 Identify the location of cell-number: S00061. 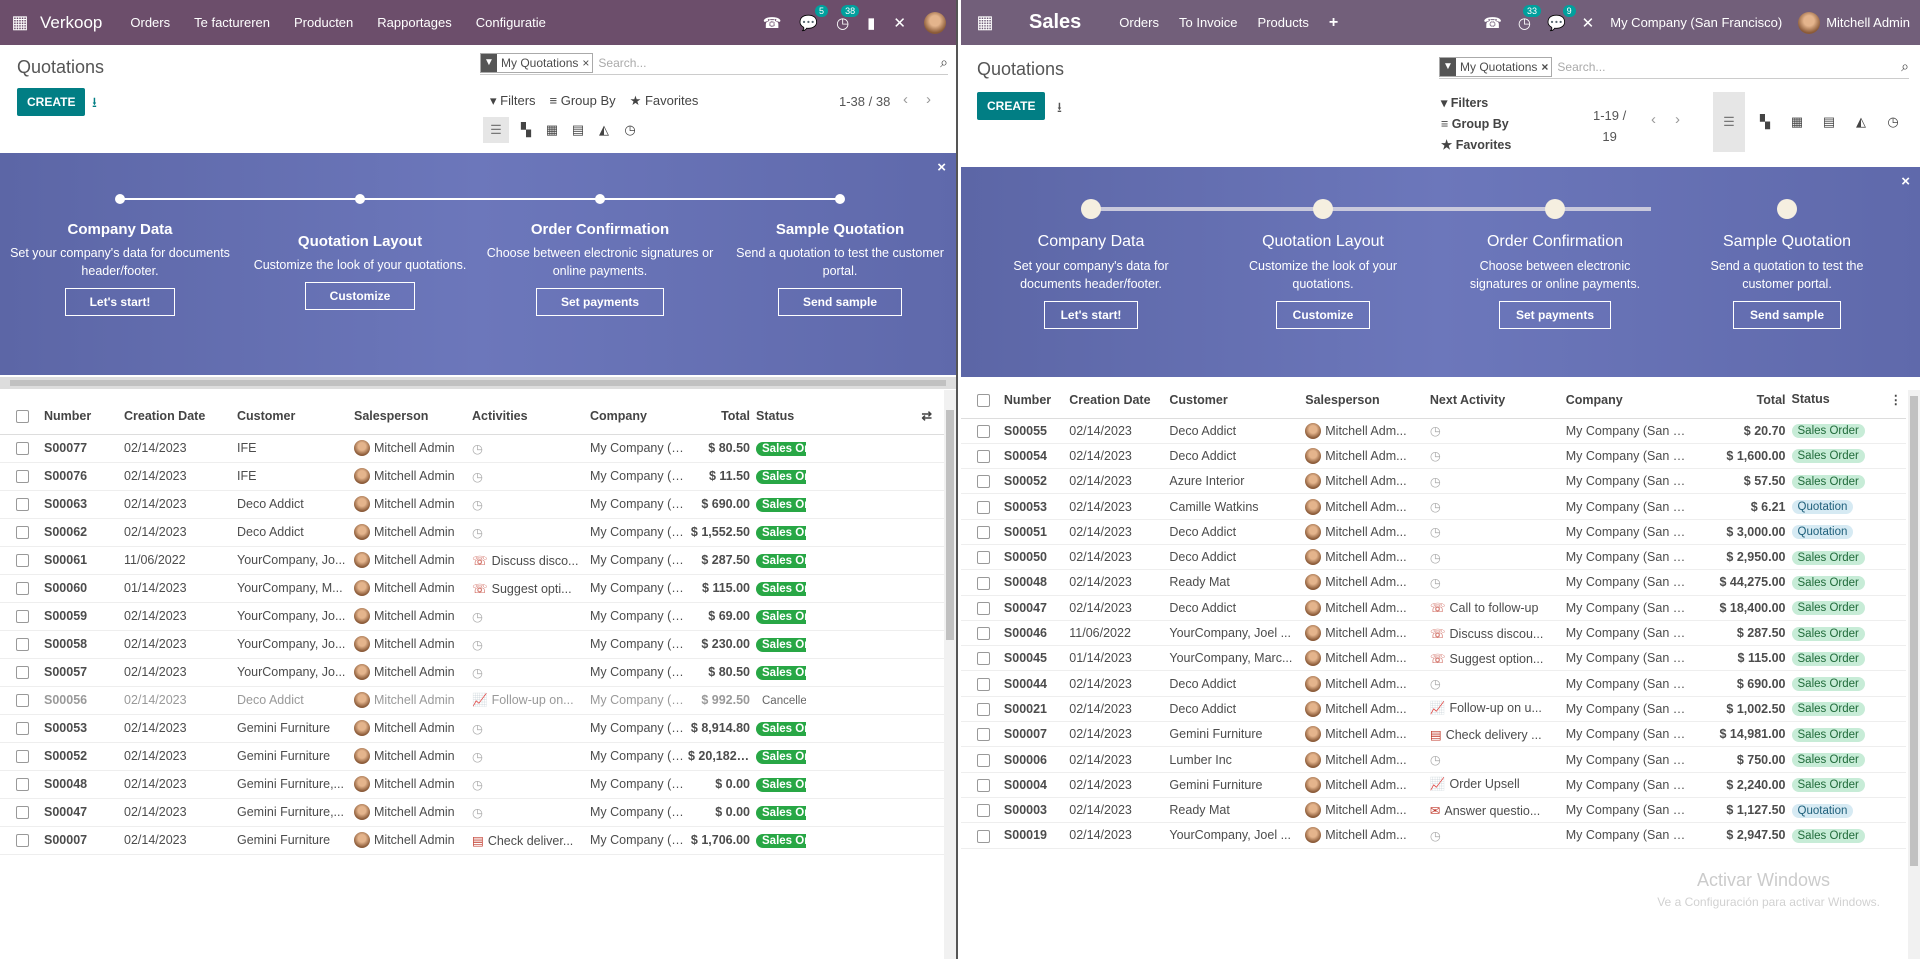
(84, 560).